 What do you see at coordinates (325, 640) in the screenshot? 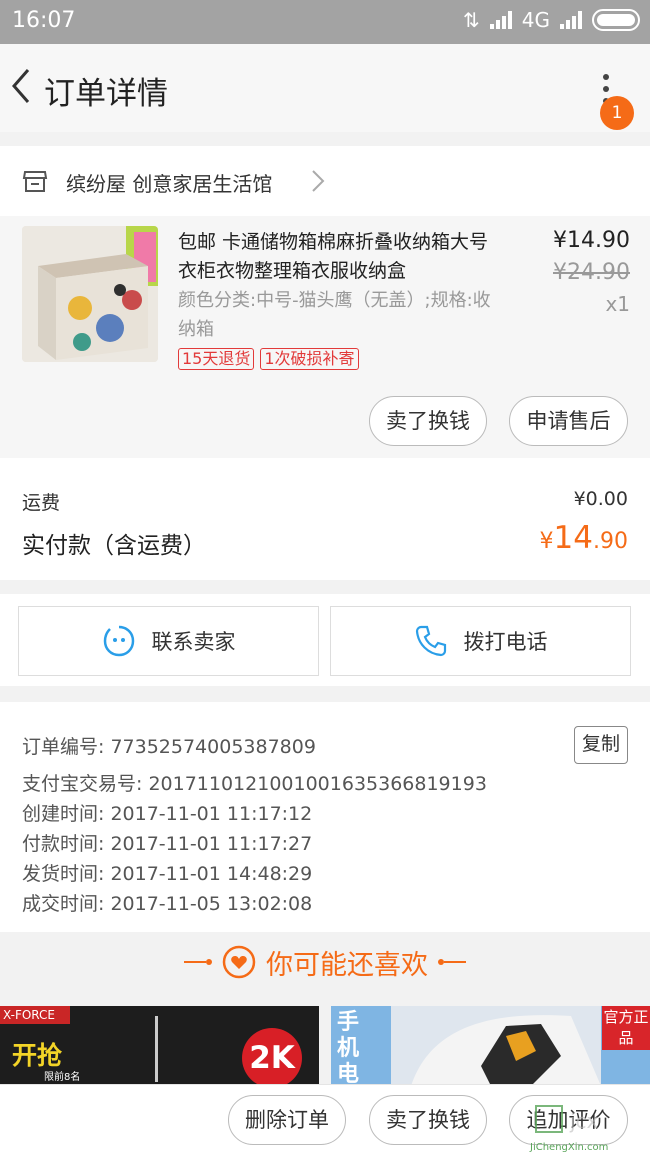
I see `contact-section: 联系卖家 拨打电话` at bounding box center [325, 640].